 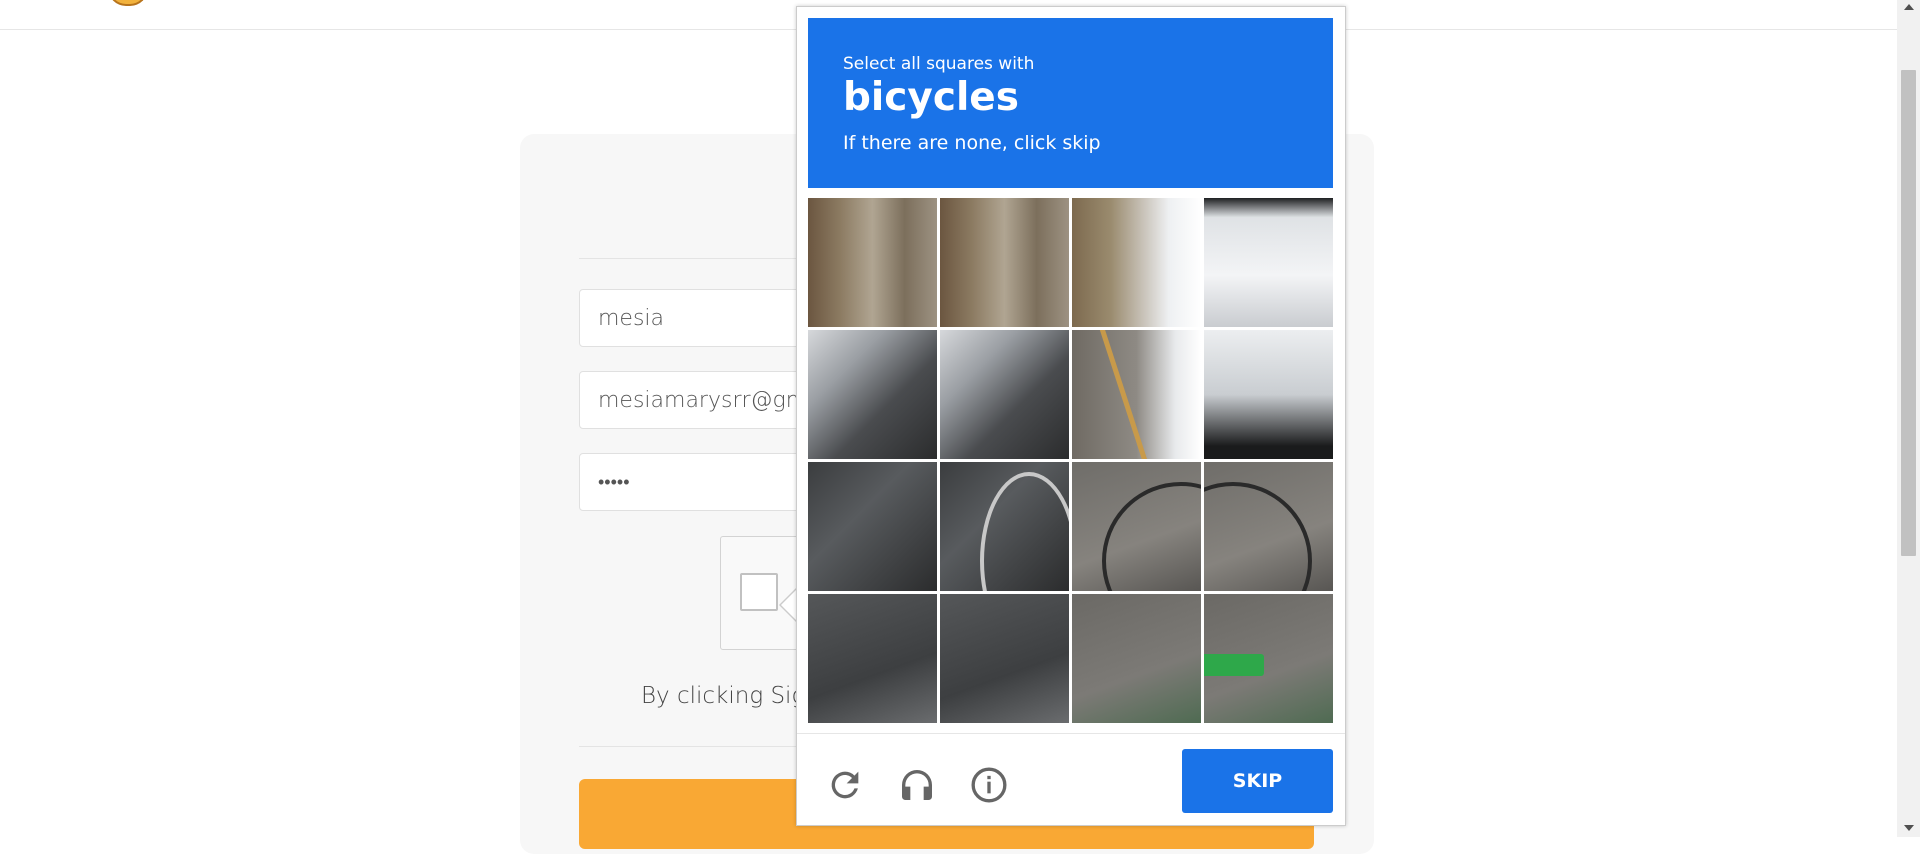 What do you see at coordinates (917, 785) in the screenshot?
I see `headphones-icon` at bounding box center [917, 785].